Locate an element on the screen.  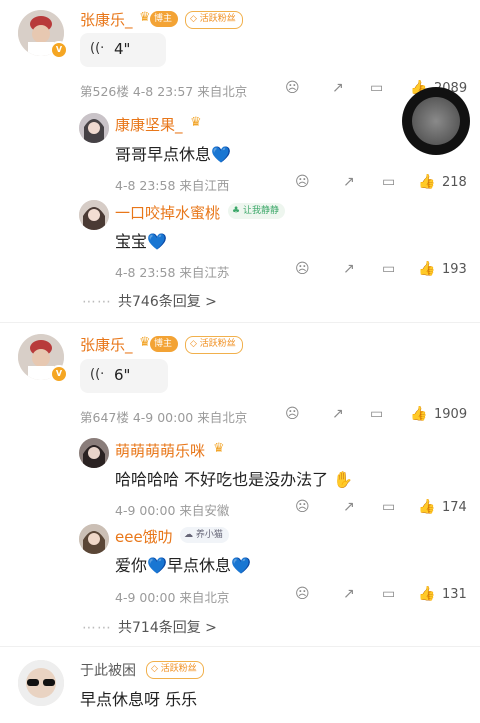
reply-meta: 4-8 23:58 来自江苏 is located at coordinates (172, 271).